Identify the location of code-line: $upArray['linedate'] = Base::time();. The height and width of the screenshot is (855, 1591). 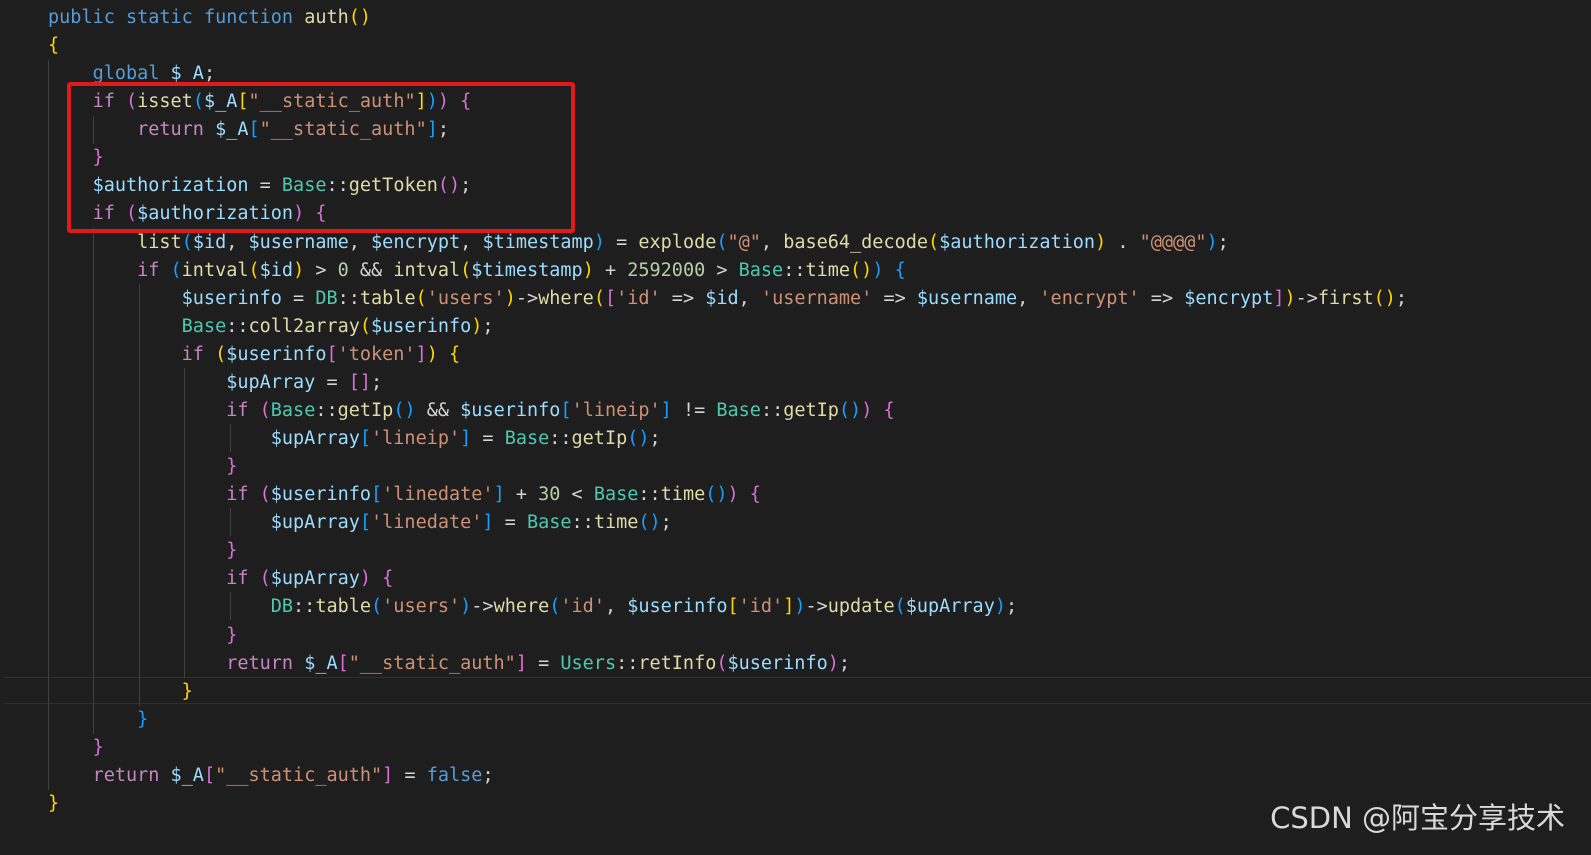
(360, 523).